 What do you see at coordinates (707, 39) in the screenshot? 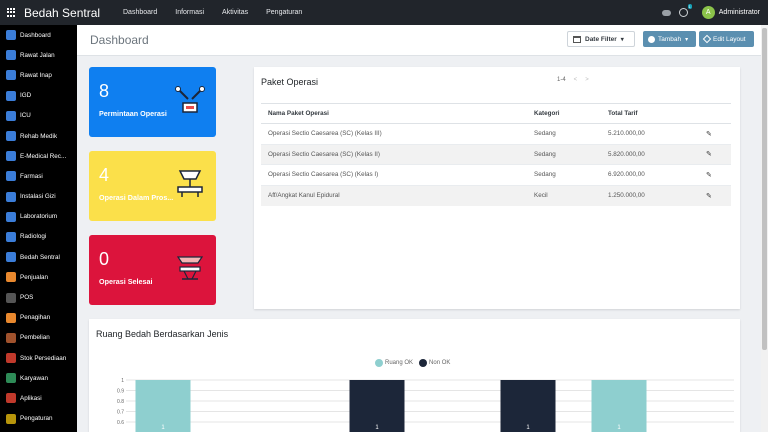
I see `edit-icon` at bounding box center [707, 39].